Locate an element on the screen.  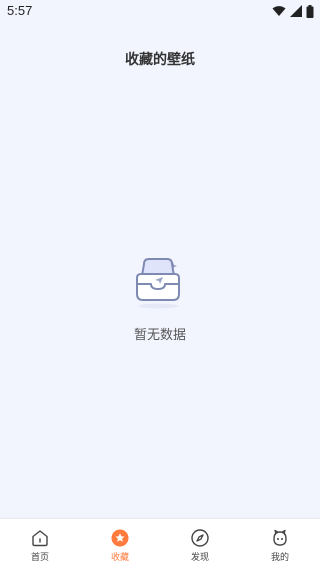
tab-home: 首页 is located at coordinates (40, 544).